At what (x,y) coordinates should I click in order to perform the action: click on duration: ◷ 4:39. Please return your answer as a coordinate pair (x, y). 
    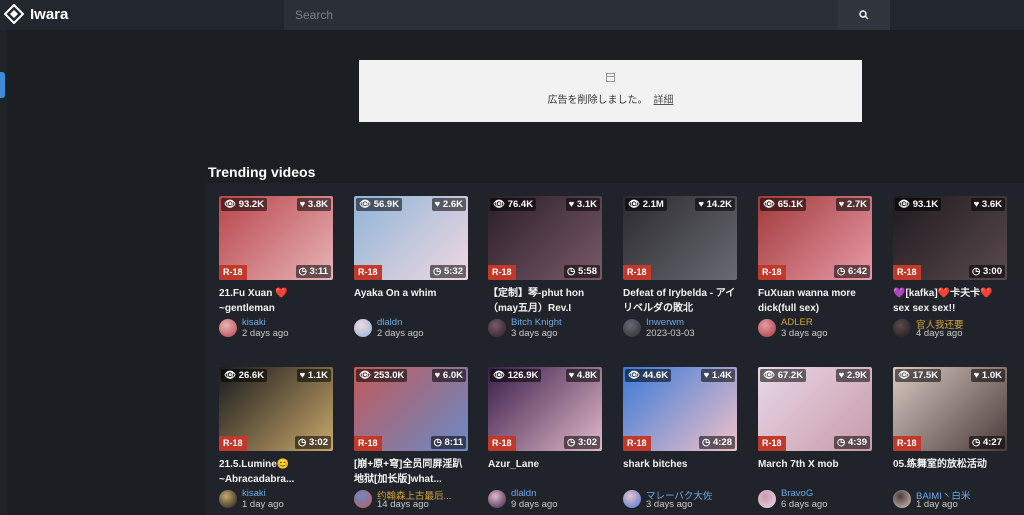
    Looking at the image, I should click on (852, 442).